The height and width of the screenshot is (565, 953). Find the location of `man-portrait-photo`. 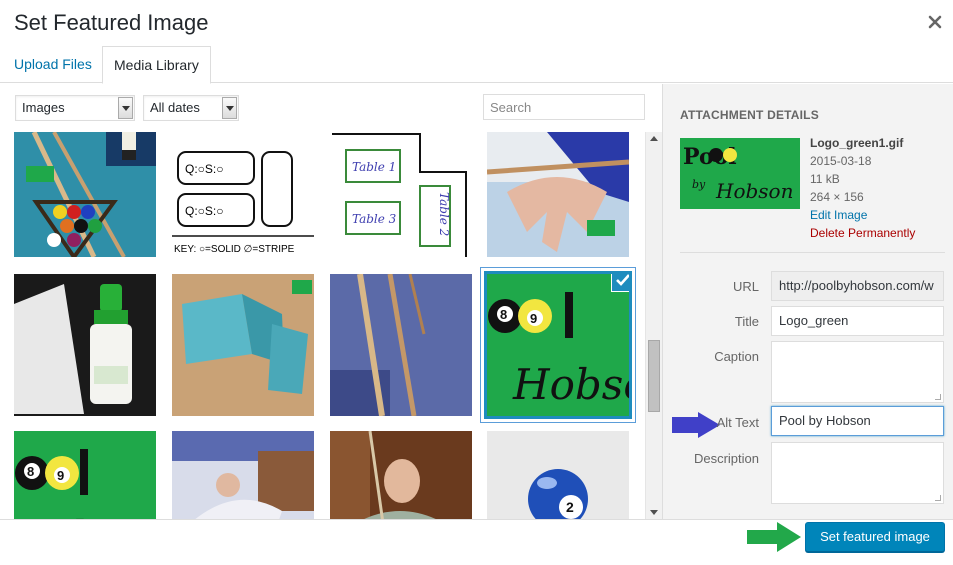

man-portrait-photo is located at coordinates (401, 475).